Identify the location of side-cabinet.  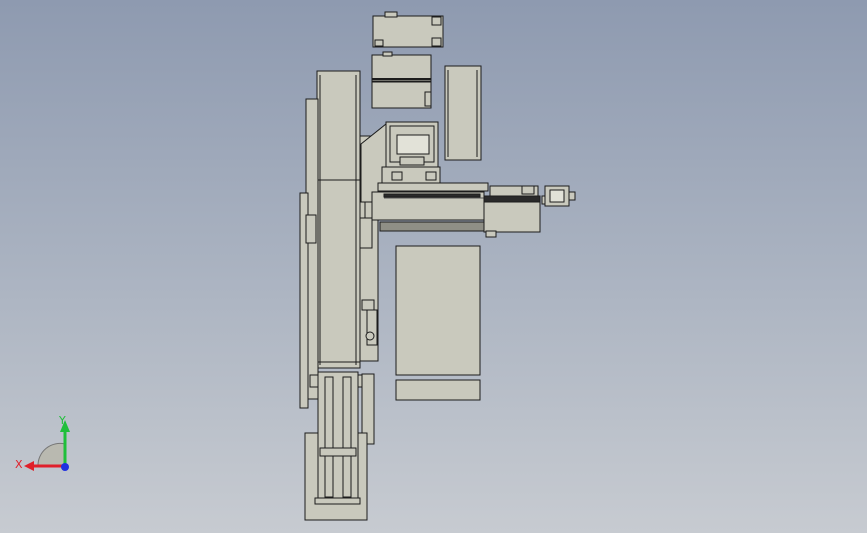
(463, 113).